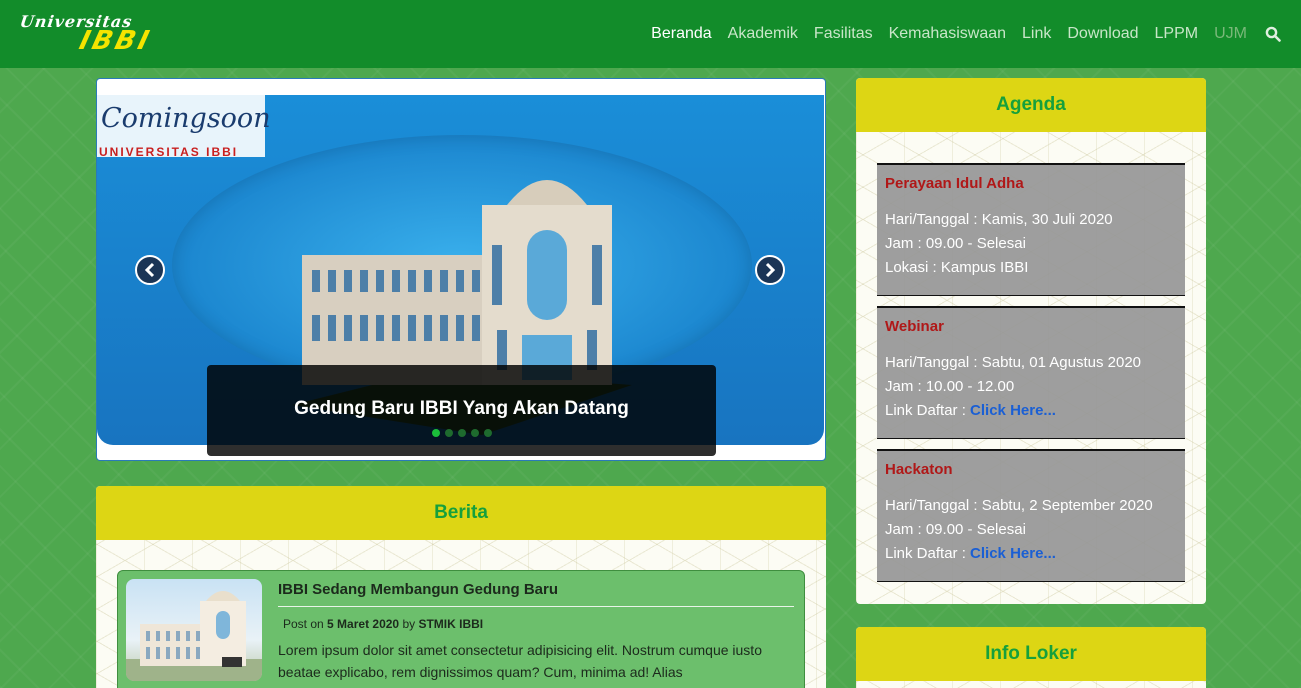  I want to click on nav-item-link: Link, so click(1036, 34).